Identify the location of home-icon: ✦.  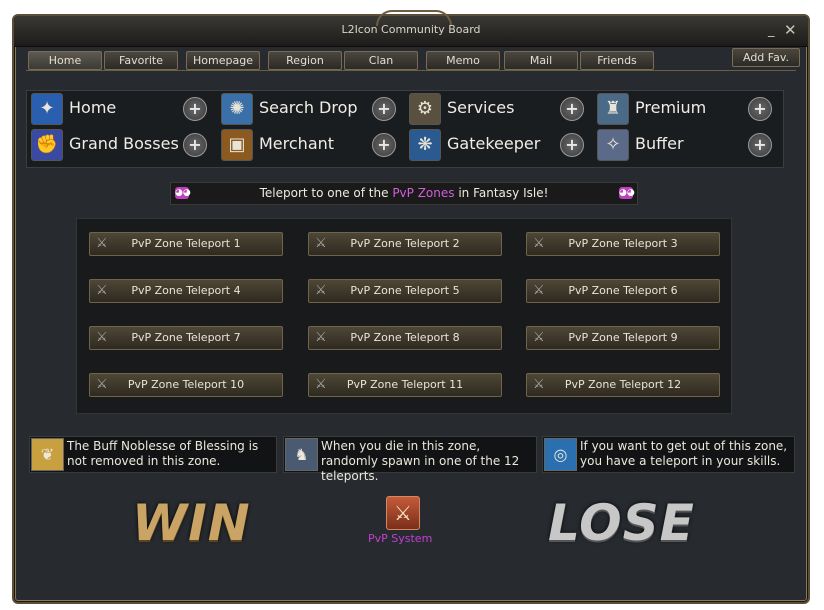
(47, 109).